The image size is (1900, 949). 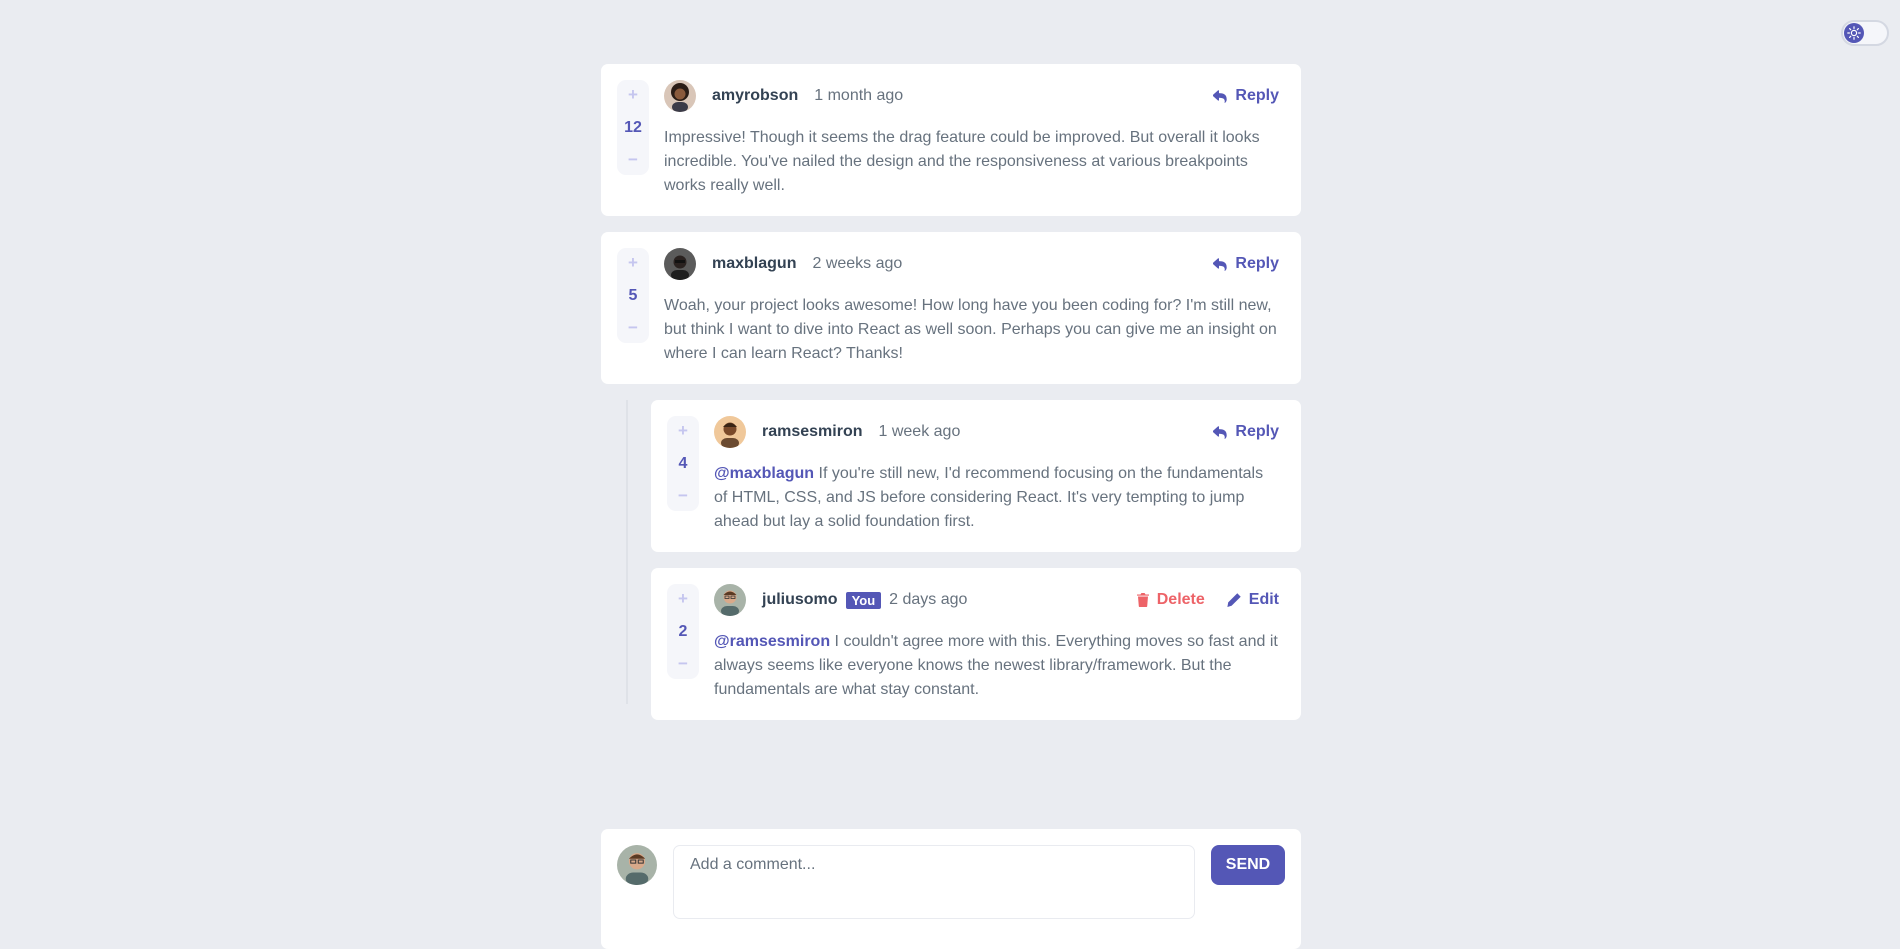 I want to click on timestamp: 2 weeks ago, so click(x=857, y=263).